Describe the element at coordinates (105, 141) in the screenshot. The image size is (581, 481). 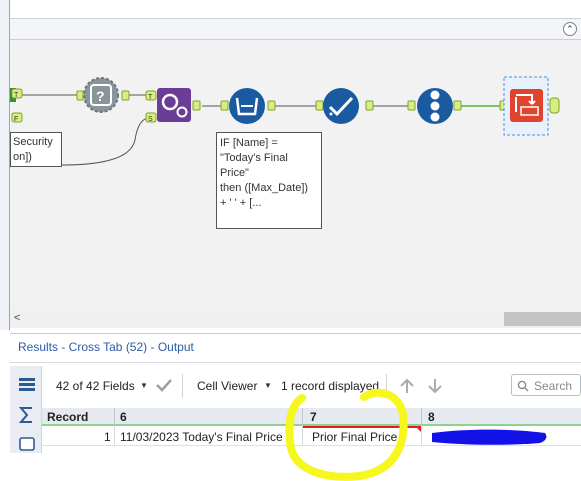
I see `connector-line` at that location.